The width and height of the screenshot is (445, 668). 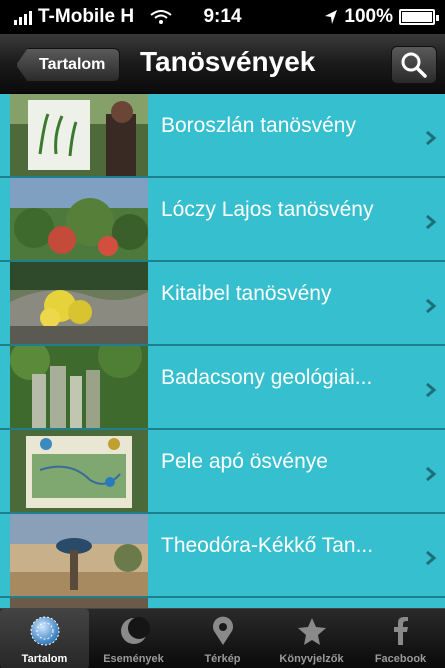 What do you see at coordinates (222, 630) in the screenshot?
I see `map-pin-icon` at bounding box center [222, 630].